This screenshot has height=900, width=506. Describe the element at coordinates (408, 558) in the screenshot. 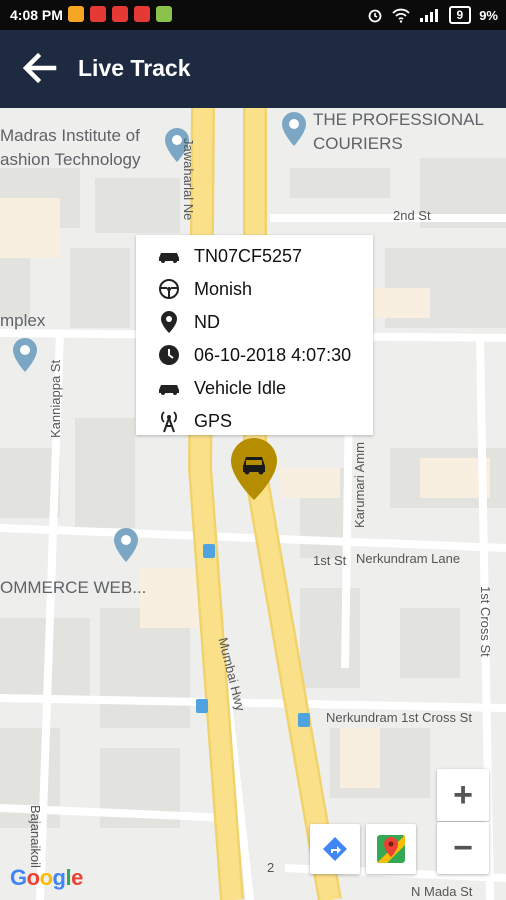

I see `map-label: Nerkundram Lane` at that location.